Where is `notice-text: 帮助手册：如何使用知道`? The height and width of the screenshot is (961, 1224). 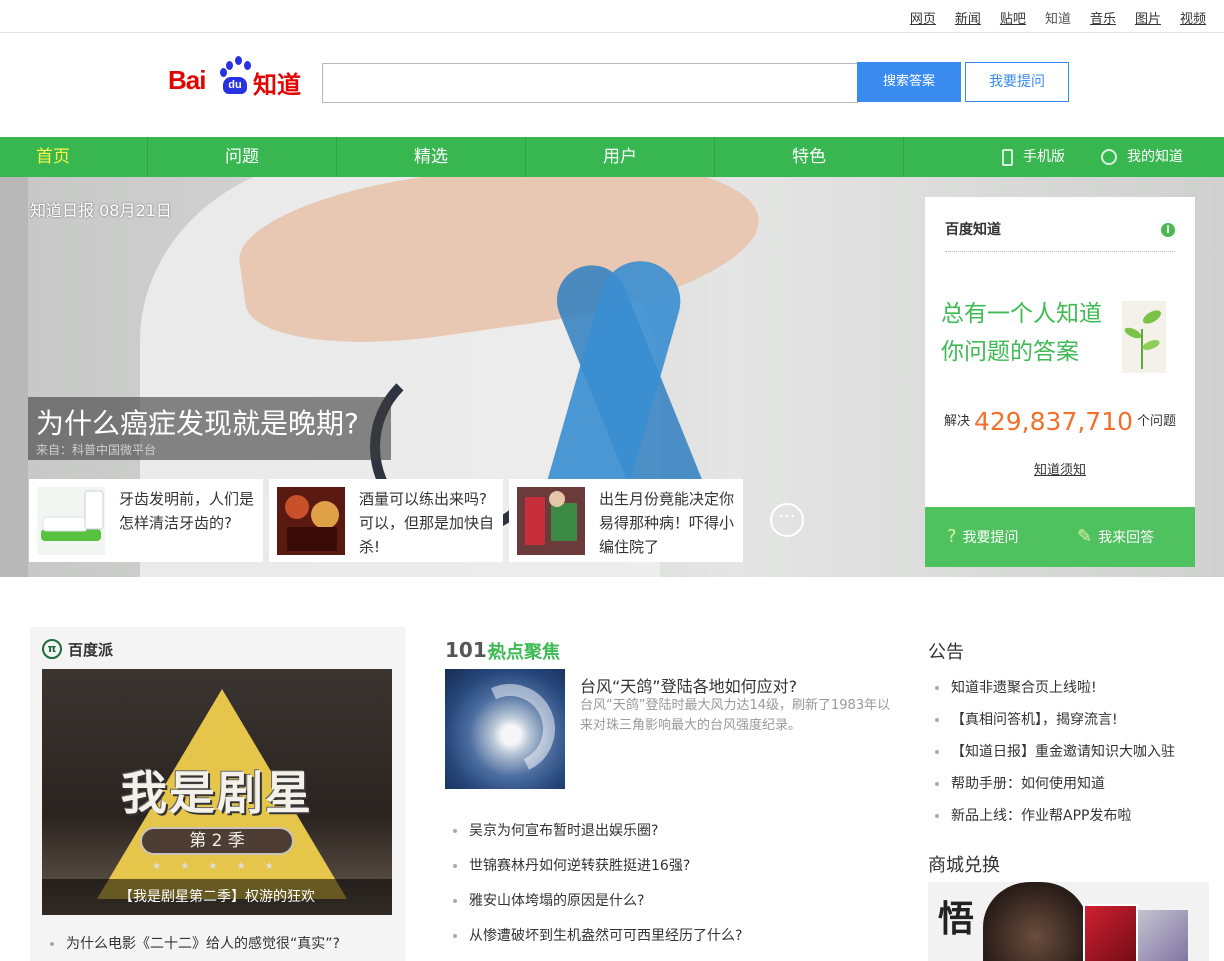 notice-text: 帮助手册：如何使用知道 is located at coordinates (1028, 784).